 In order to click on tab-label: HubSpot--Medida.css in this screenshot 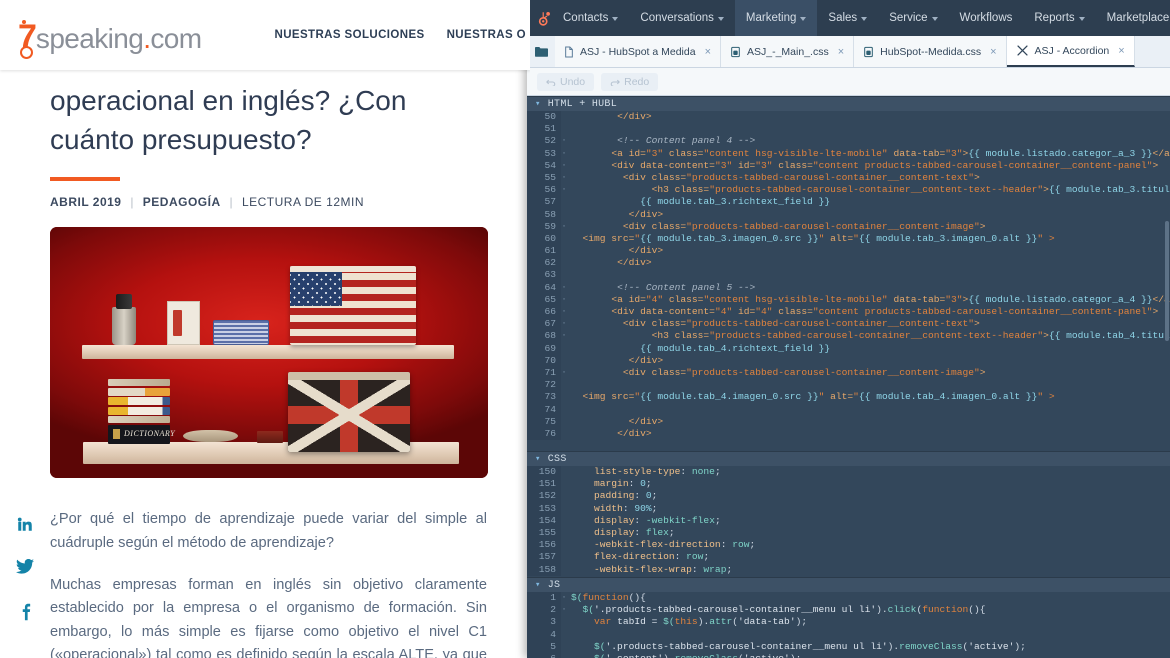, I will do `click(931, 51)`.